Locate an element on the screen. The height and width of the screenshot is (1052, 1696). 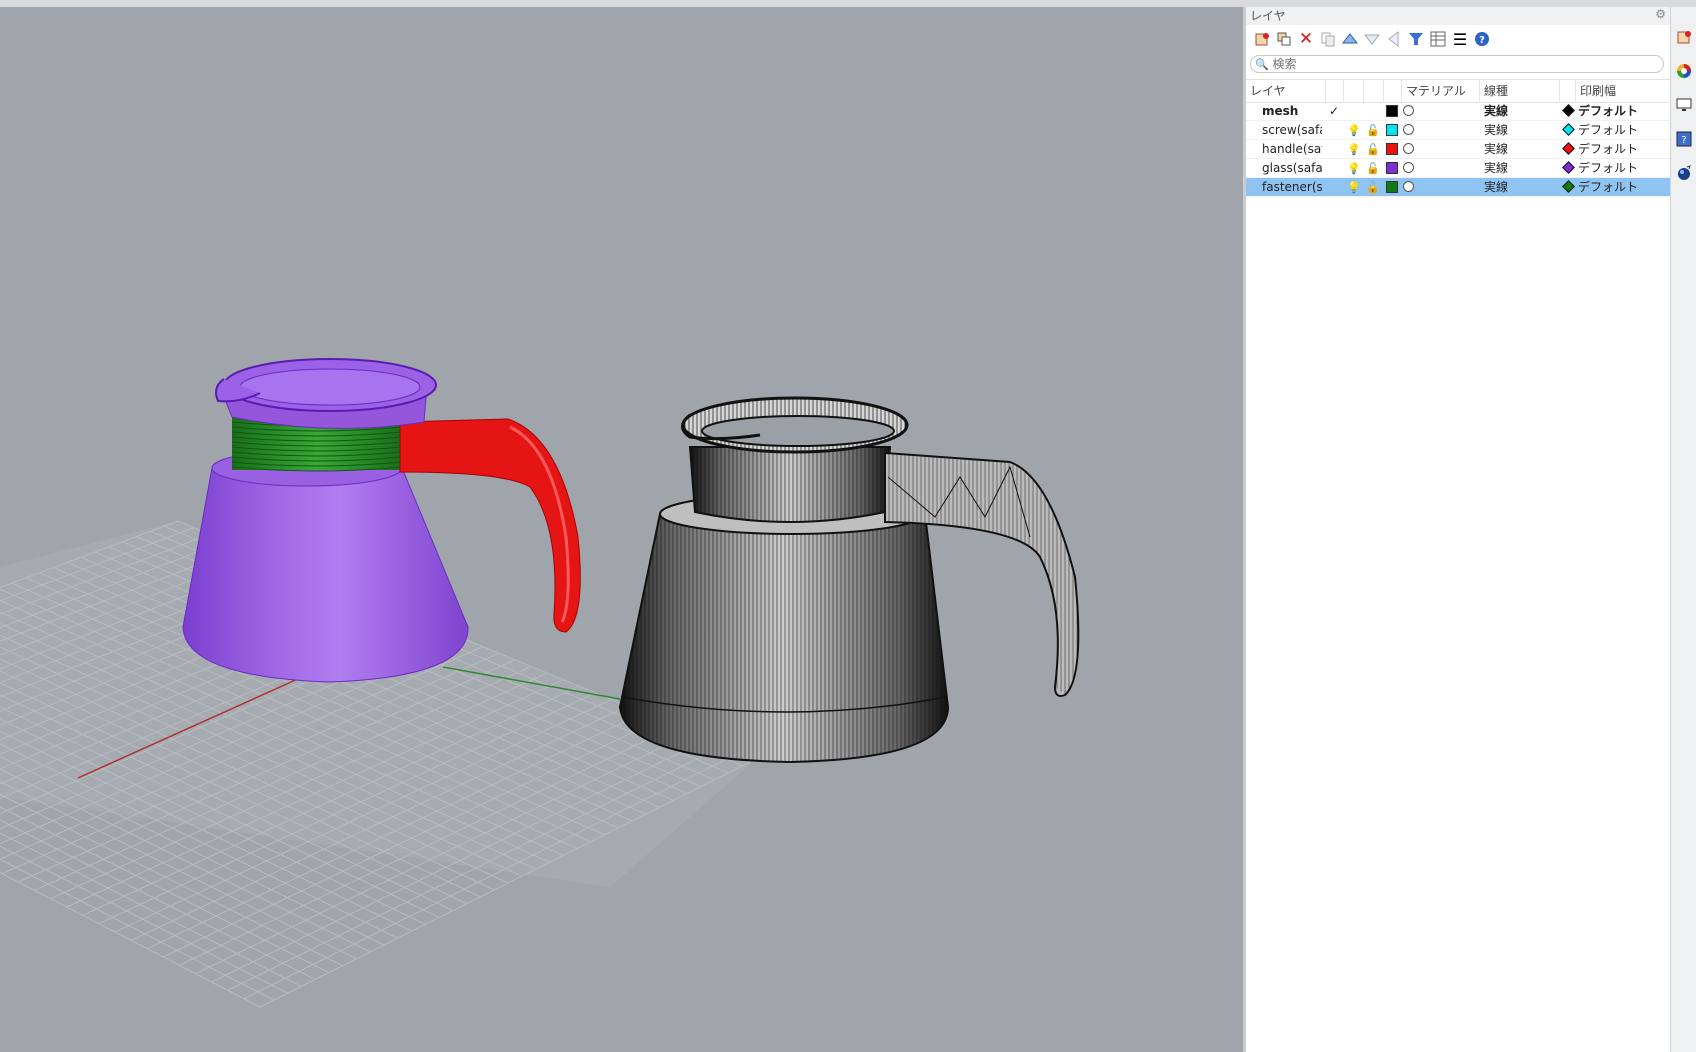
move-up-icon is located at coordinates (1350, 39).